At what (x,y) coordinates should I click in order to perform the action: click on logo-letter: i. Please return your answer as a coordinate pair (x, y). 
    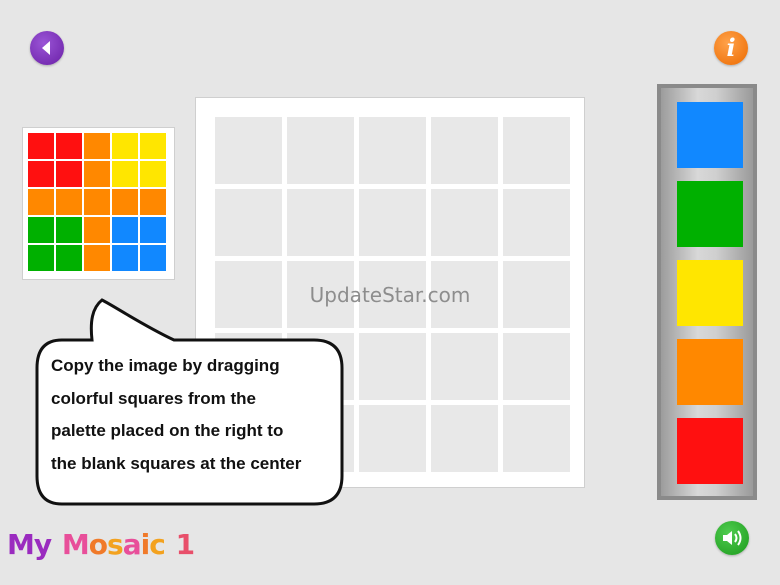
    Looking at the image, I should click on (145, 544).